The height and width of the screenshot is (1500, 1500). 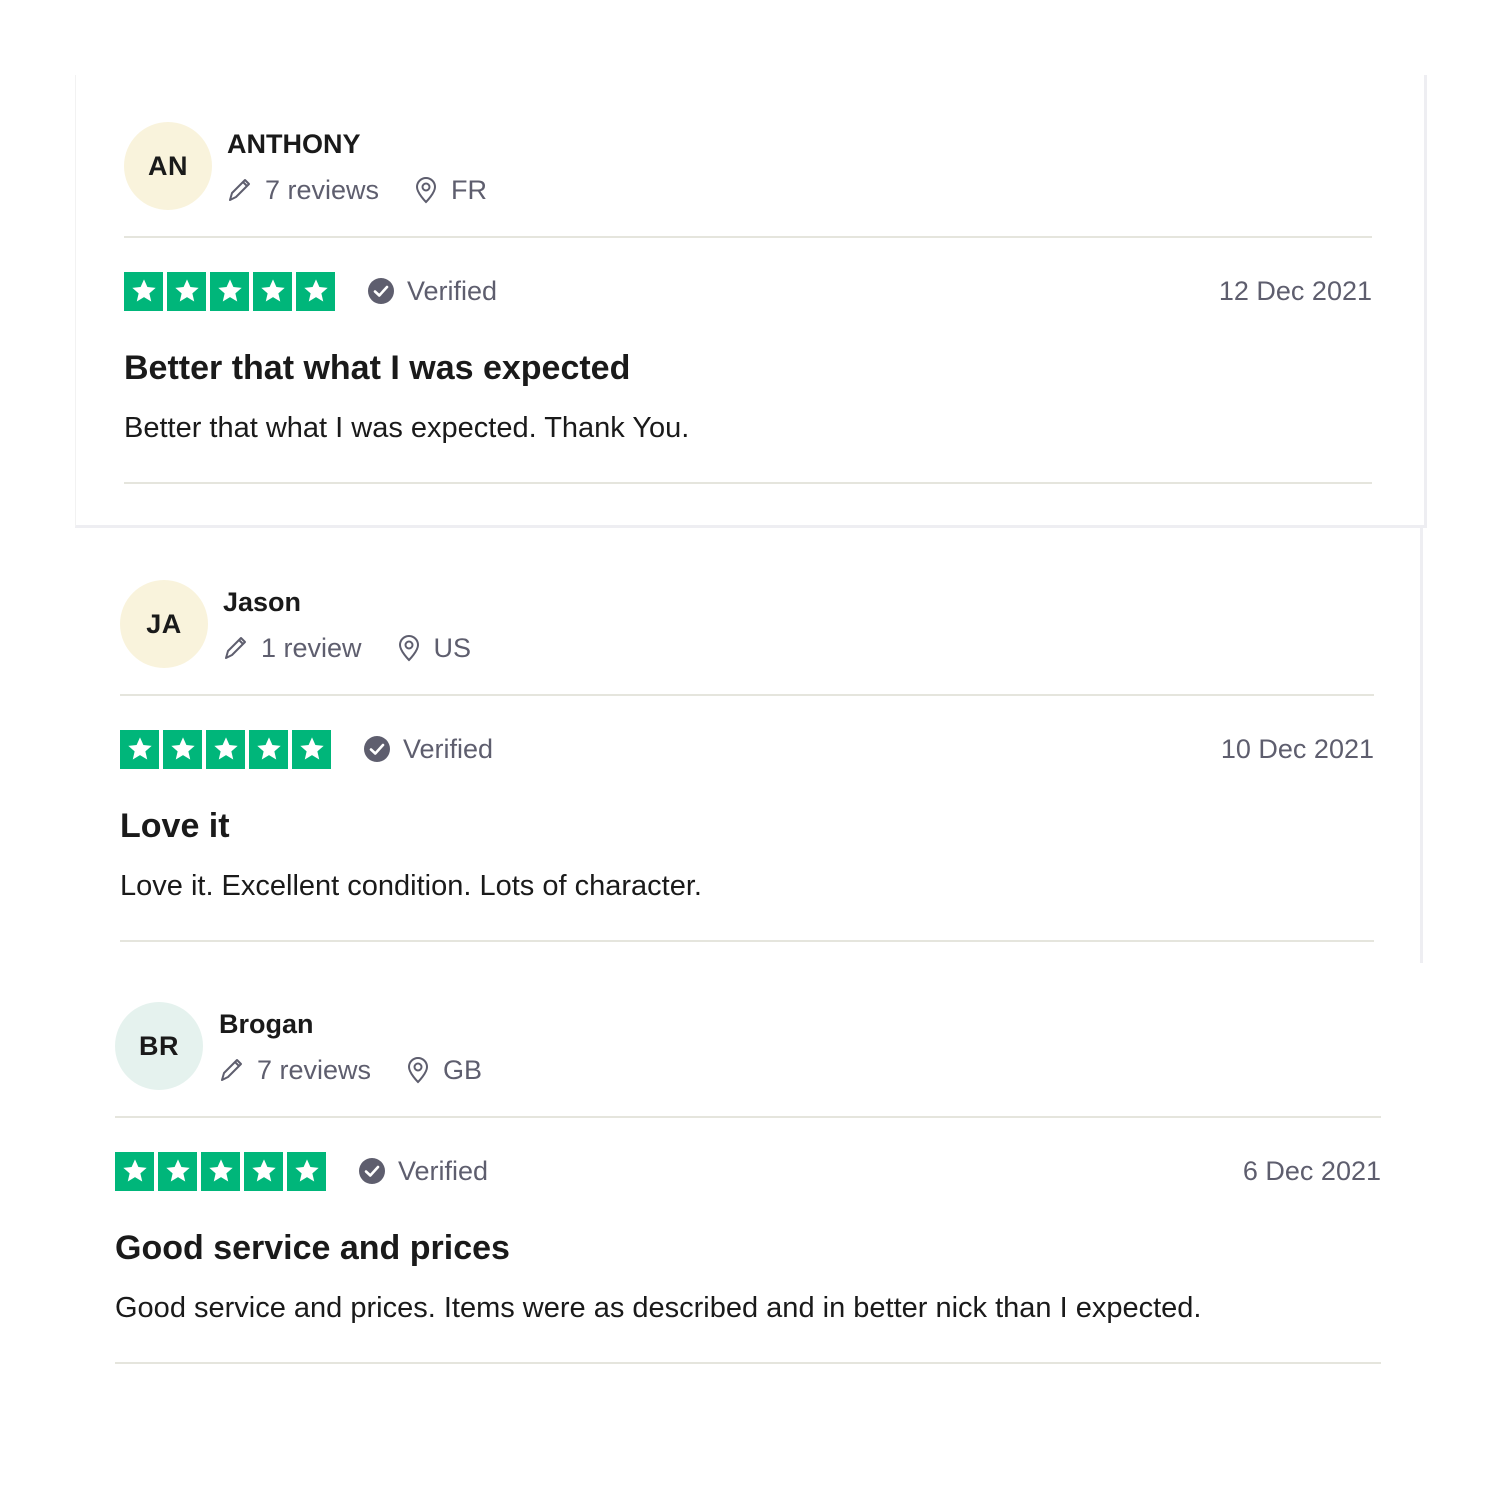 I want to click on avatar-initials: BR, so click(x=159, y=1045).